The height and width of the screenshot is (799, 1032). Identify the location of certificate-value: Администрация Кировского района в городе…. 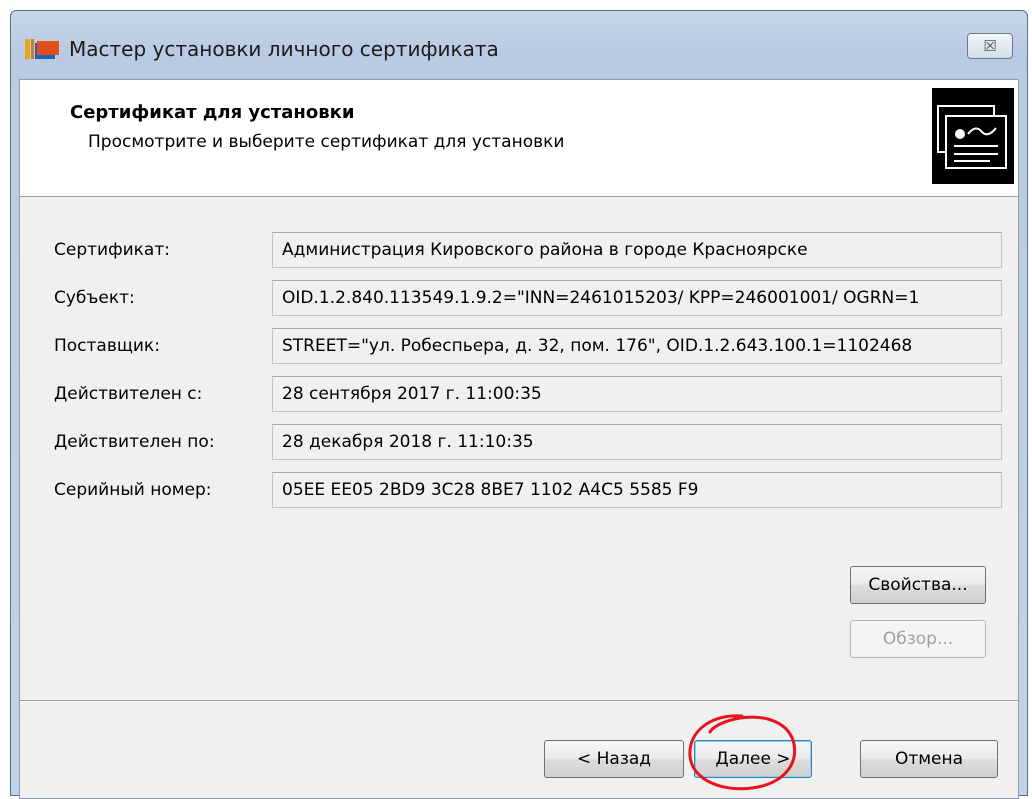
(637, 250).